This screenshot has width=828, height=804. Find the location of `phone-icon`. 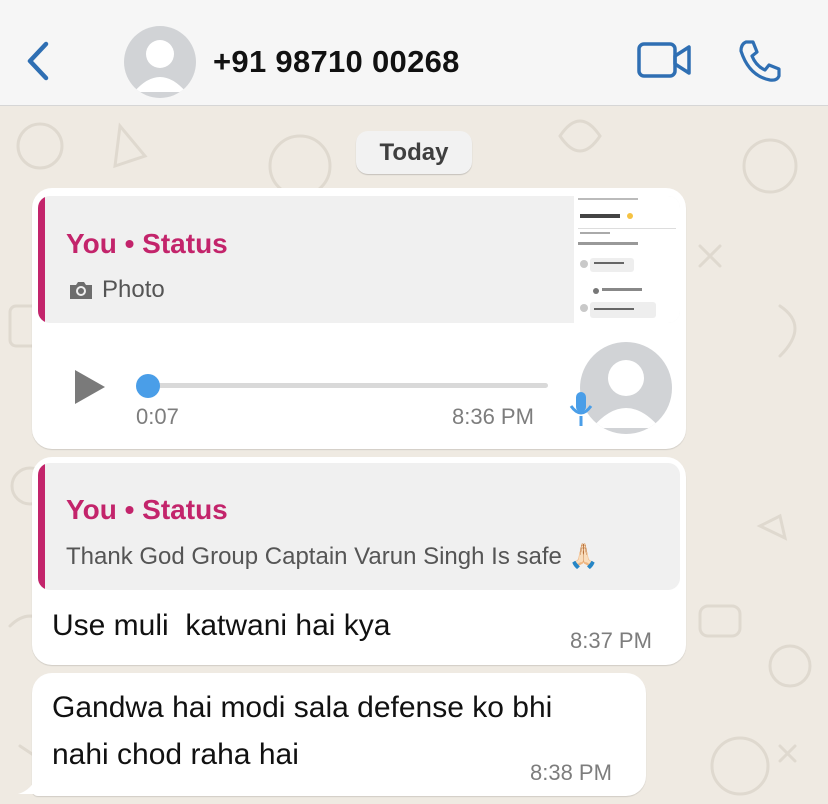

phone-icon is located at coordinates (760, 61).